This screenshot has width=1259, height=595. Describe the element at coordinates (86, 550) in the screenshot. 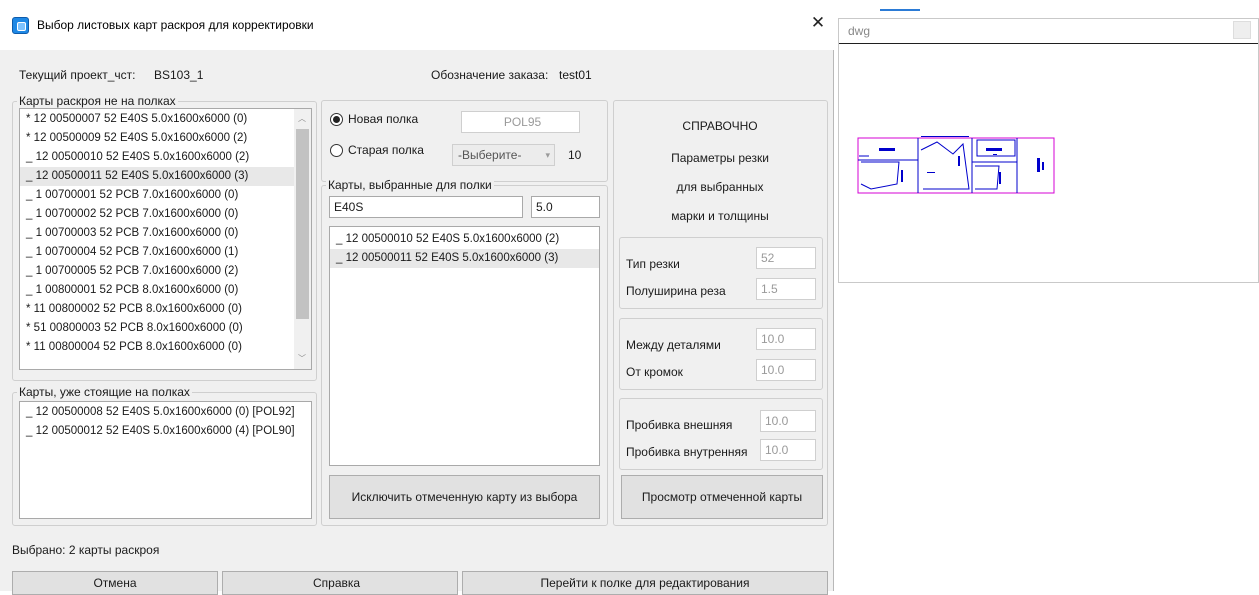

I see `selection-status: Выбрано: 2 карты раскроя` at that location.